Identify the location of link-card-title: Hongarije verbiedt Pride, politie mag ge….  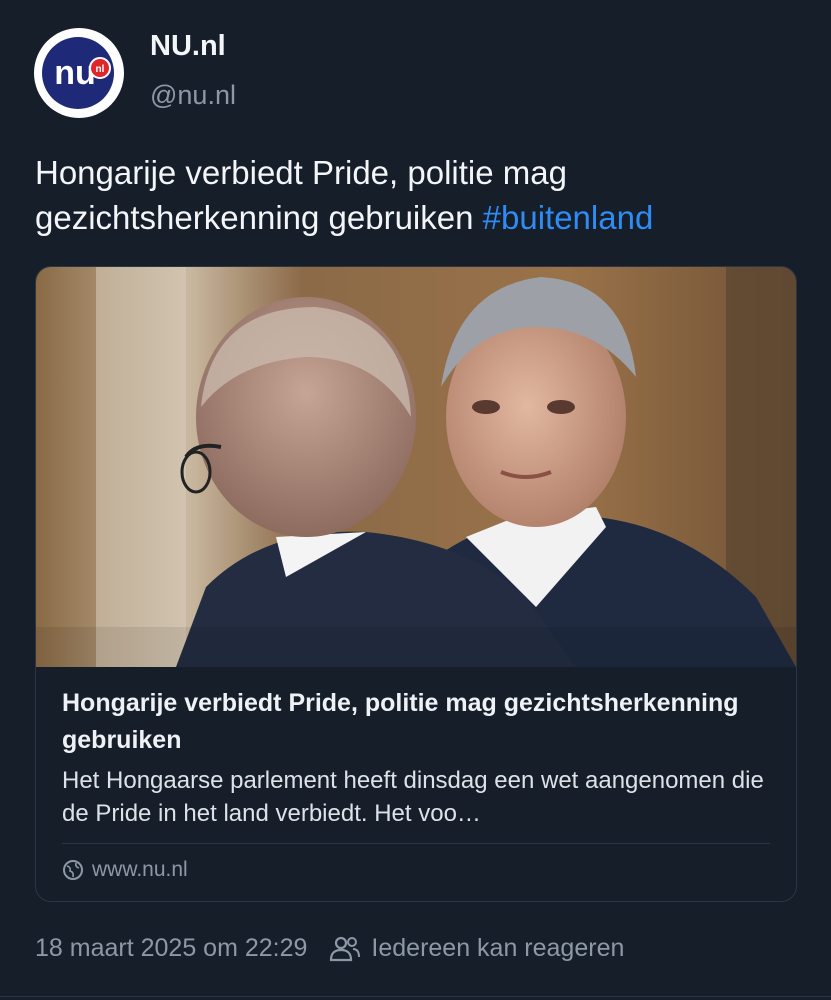
(417, 722).